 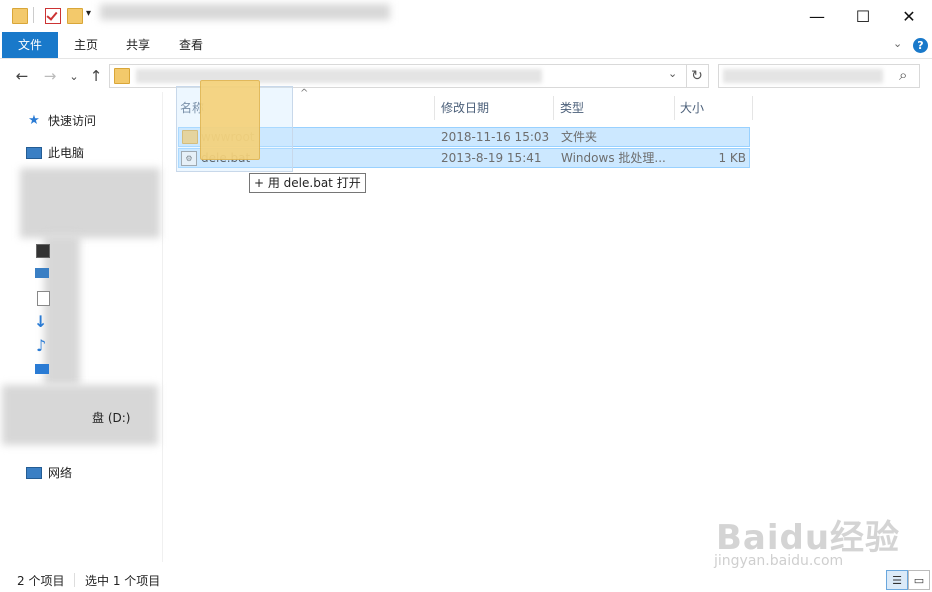 What do you see at coordinates (40, 321) in the screenshot?
I see `downloads-icon: ↓` at bounding box center [40, 321].